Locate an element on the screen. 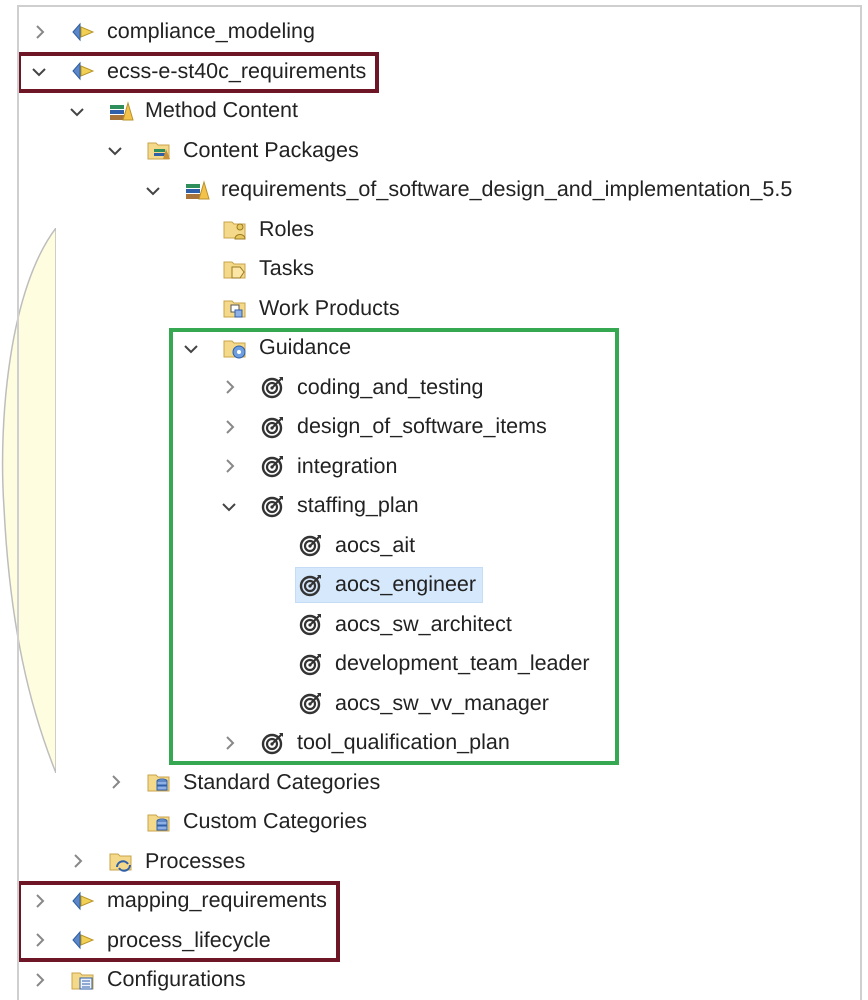 Image resolution: width=868 pixels, height=1000 pixels. tree-item: Content Packages is located at coordinates (254, 150).